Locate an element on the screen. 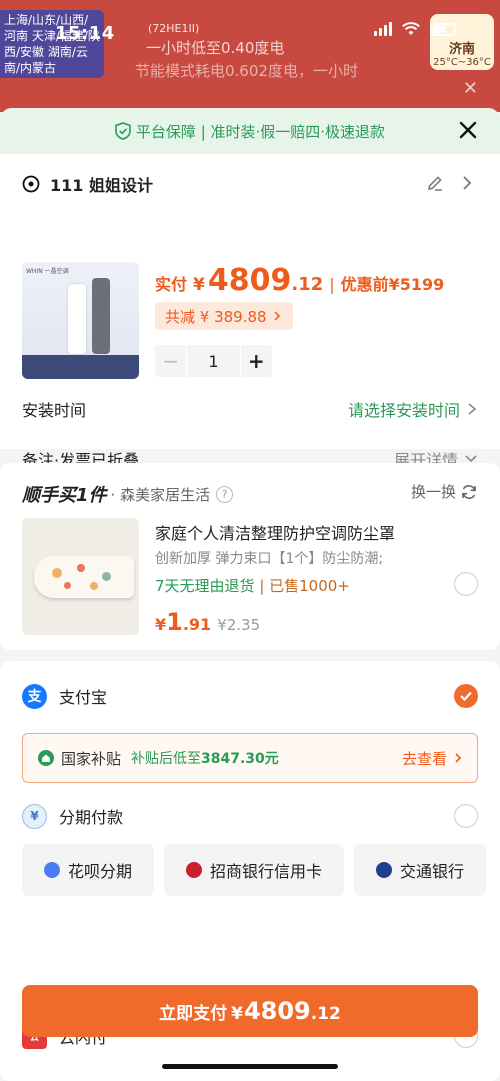 The image size is (500, 1081). installment-icon: ¥ is located at coordinates (34, 816).